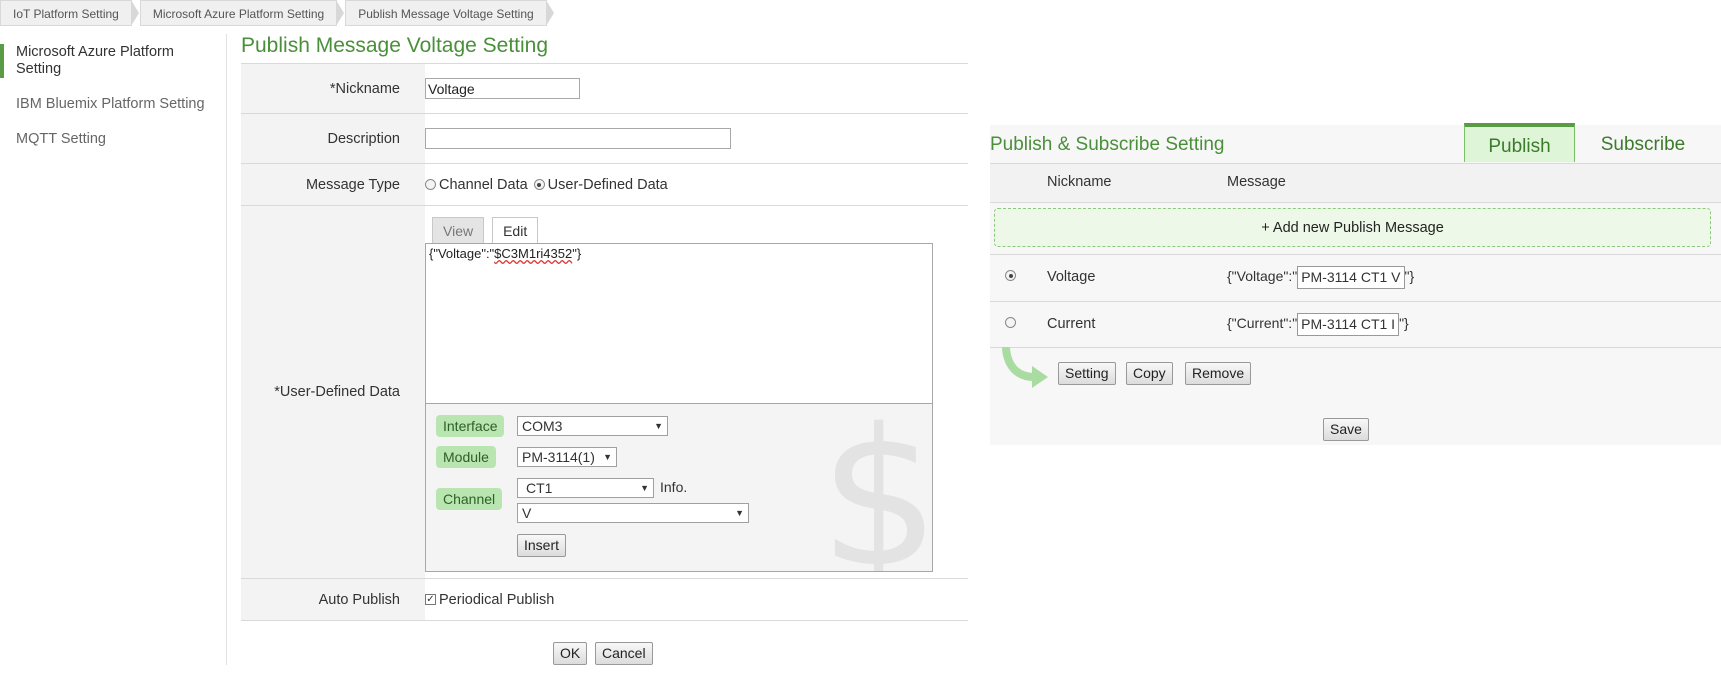  I want to click on row-message-value: PM-3114 CT1 I, so click(1348, 324).